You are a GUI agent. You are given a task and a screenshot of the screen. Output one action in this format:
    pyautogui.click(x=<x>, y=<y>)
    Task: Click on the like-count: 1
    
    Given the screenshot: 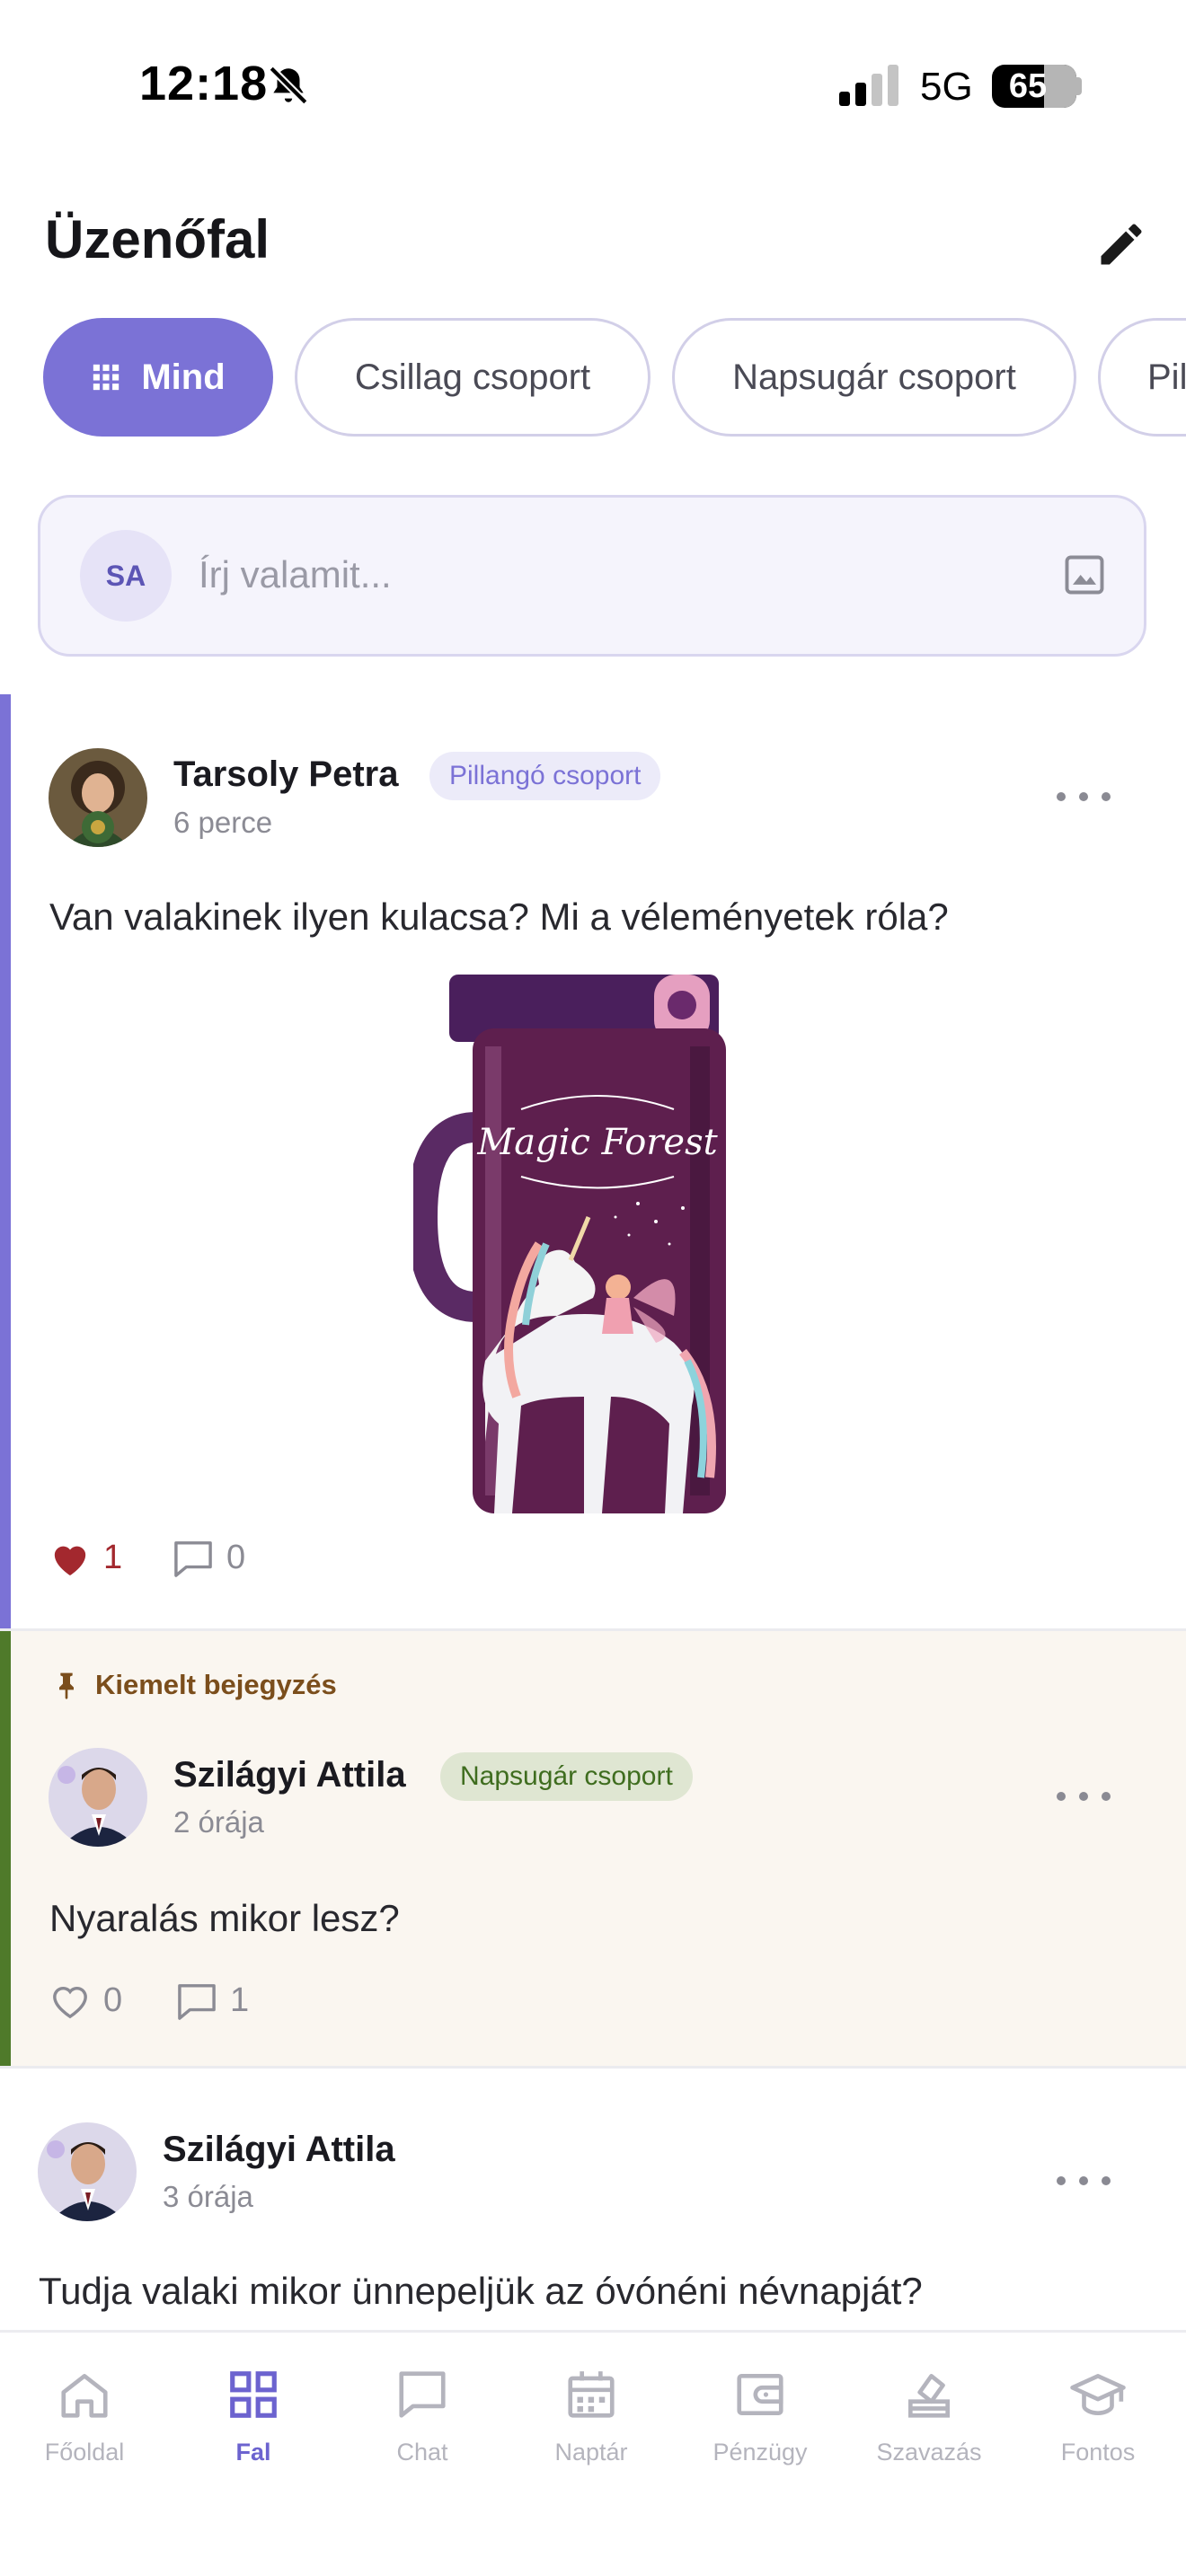 What is the action you would take?
    pyautogui.click(x=113, y=1557)
    